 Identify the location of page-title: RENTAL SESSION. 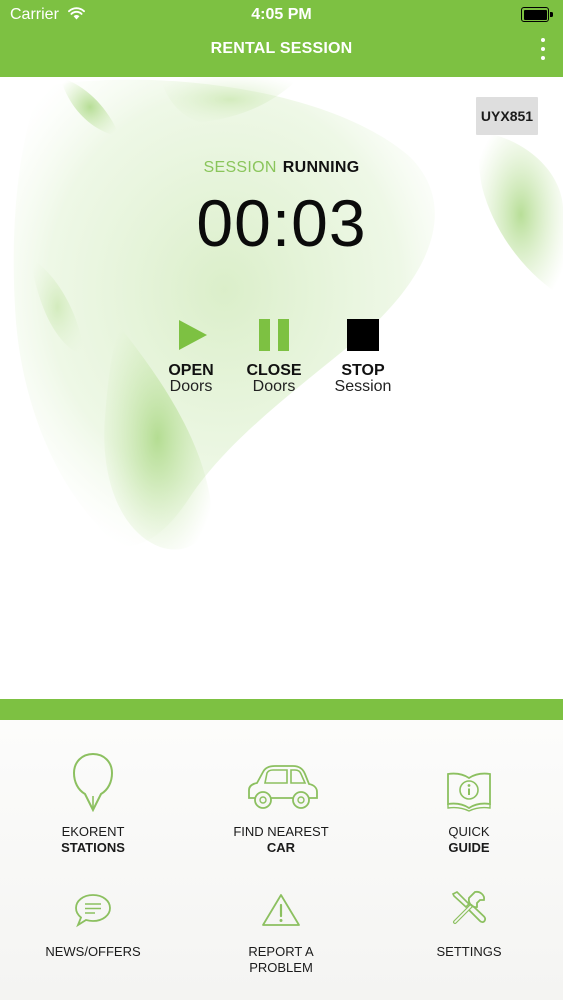
(281, 48).